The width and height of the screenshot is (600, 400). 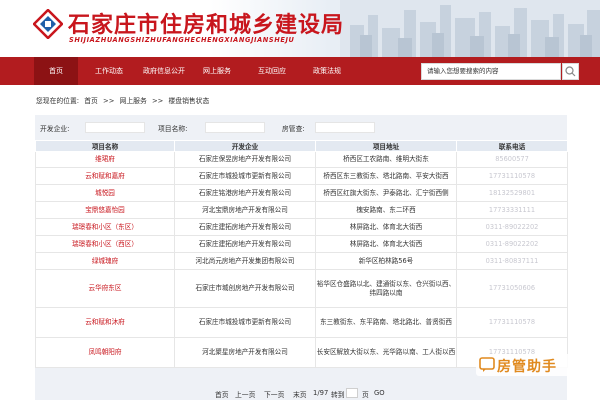 I want to click on project-name-link: 宝鼎悠嘉怡园, so click(x=105, y=210).